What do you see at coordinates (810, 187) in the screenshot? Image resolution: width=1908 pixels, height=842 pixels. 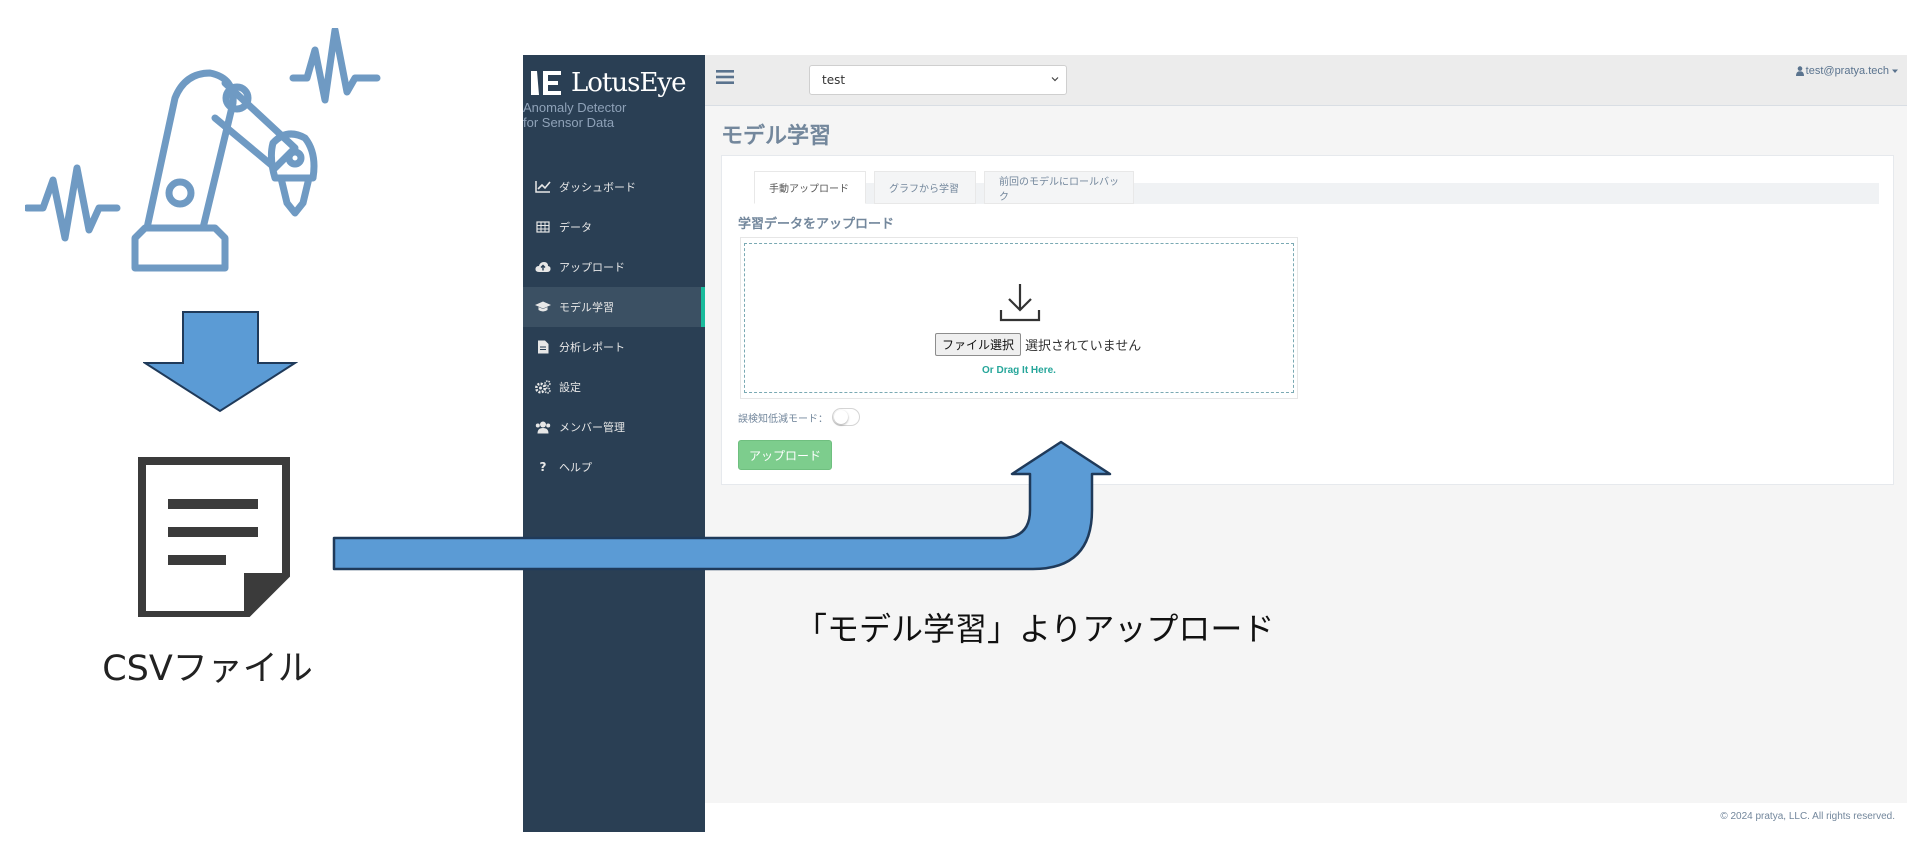 I see `tab-manual-upload: 手動アップロード` at bounding box center [810, 187].